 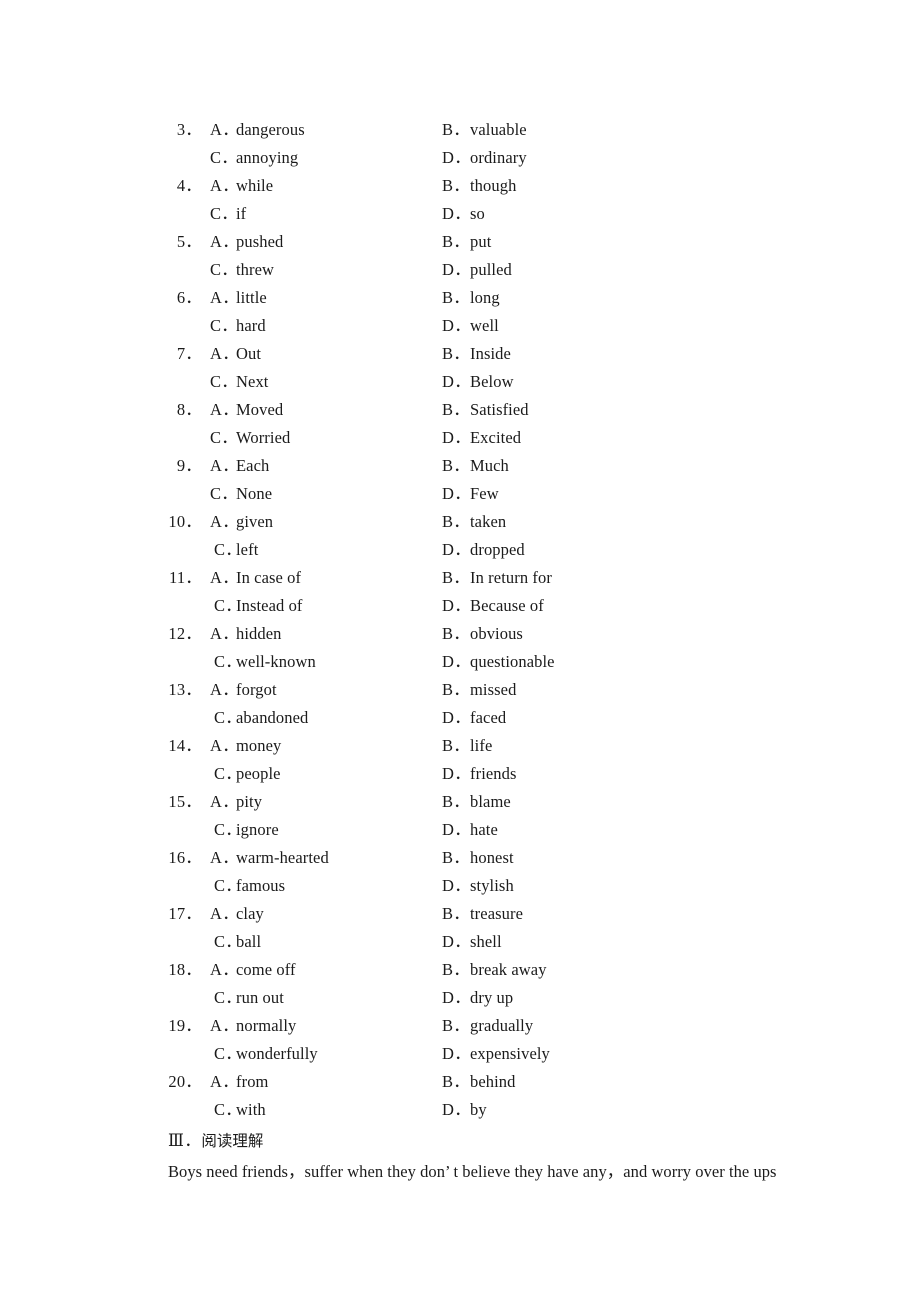 I want to click on option-b-text: behind, so click(x=493, y=1081).